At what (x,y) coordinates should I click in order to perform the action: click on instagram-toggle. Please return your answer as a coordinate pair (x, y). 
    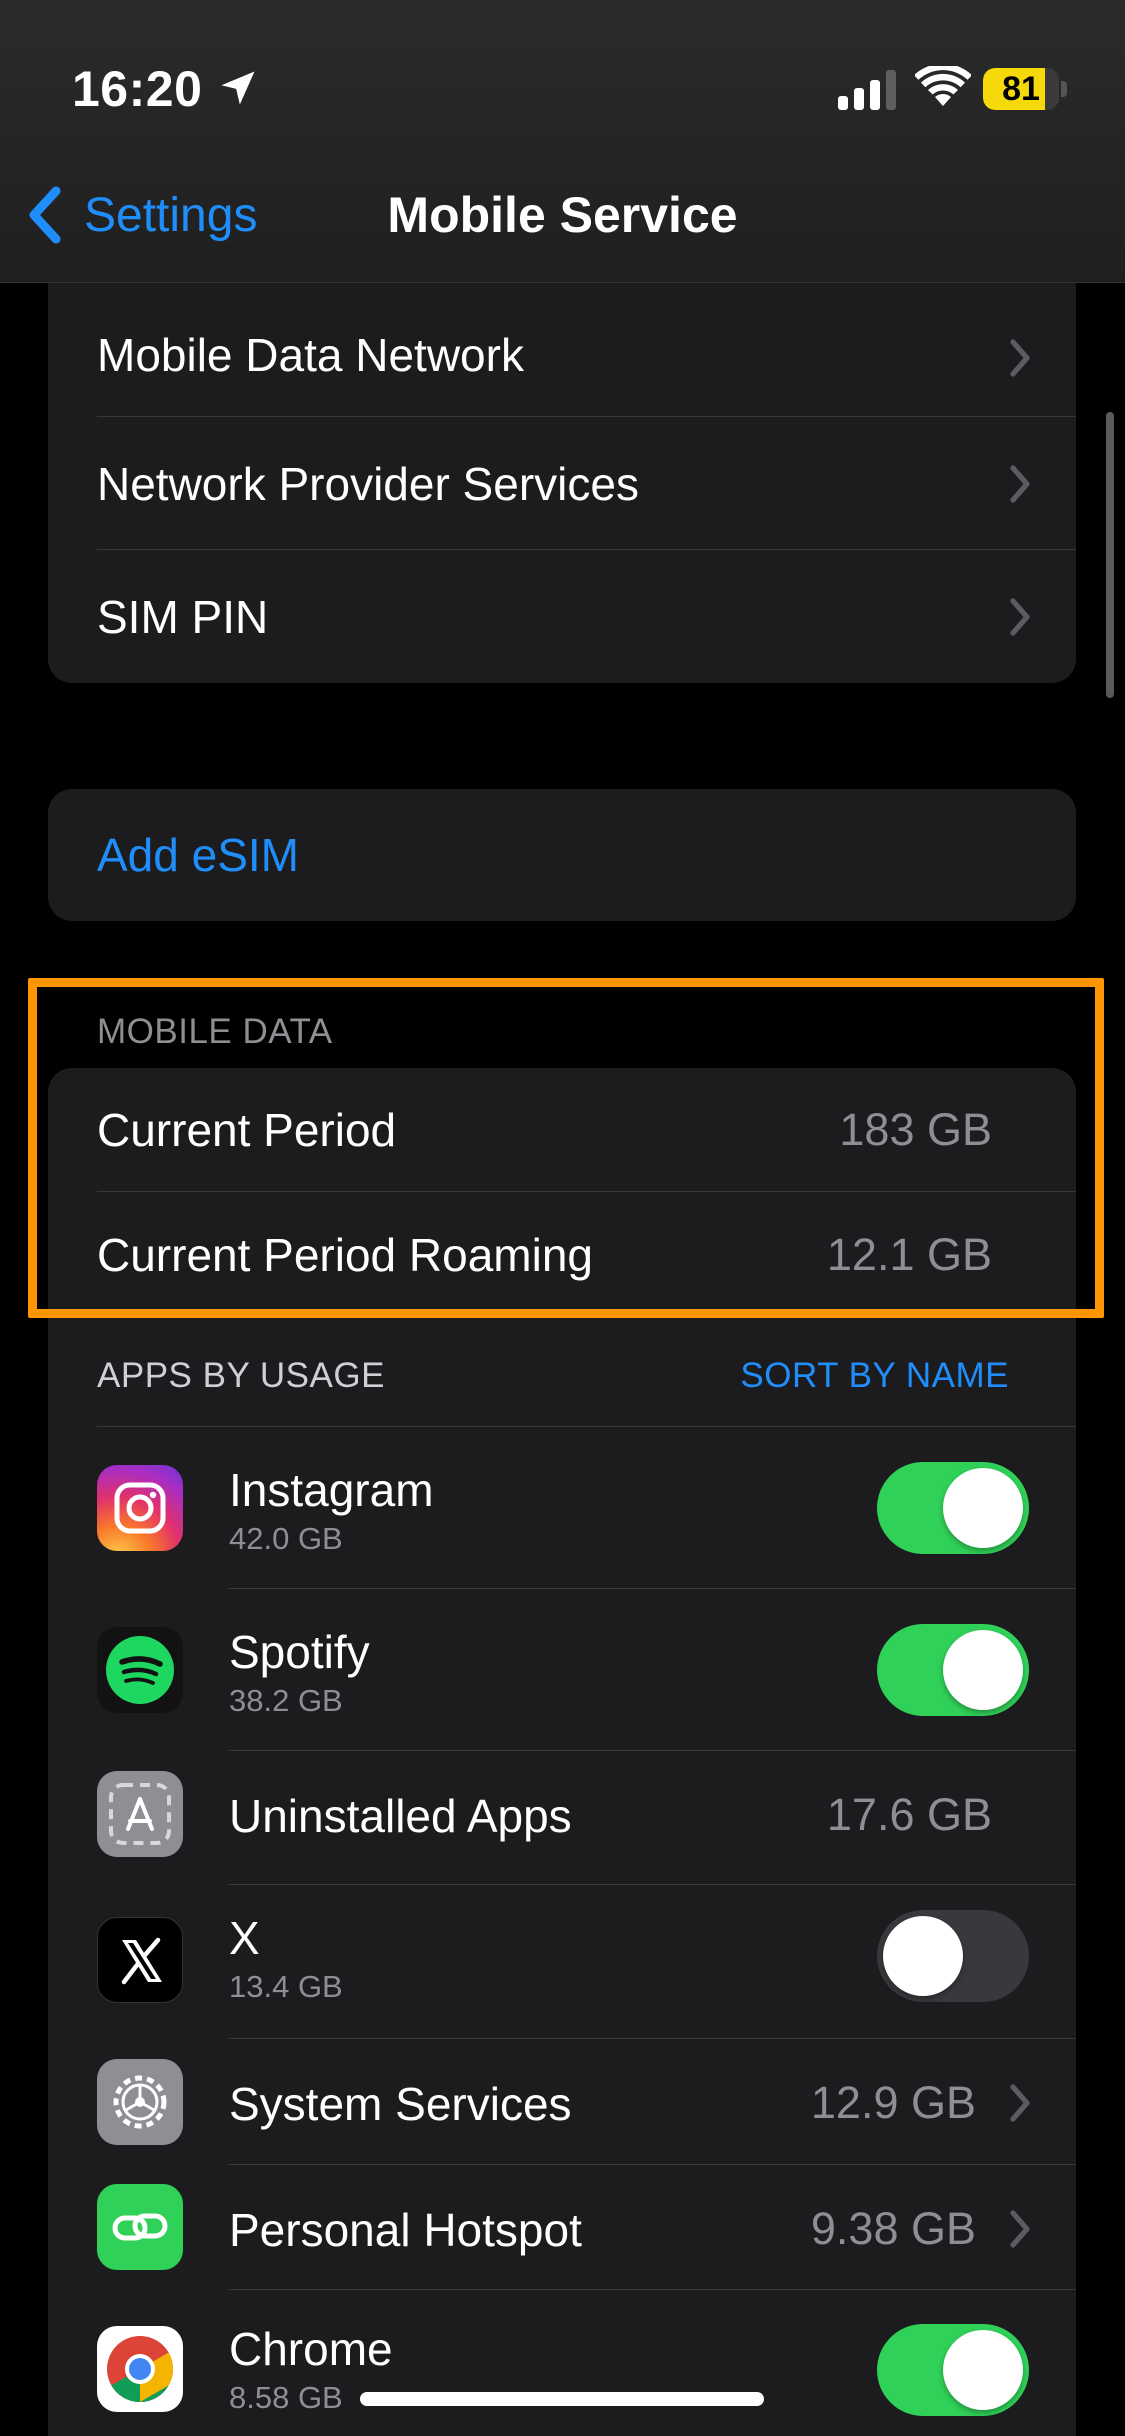
    Looking at the image, I should click on (953, 1508).